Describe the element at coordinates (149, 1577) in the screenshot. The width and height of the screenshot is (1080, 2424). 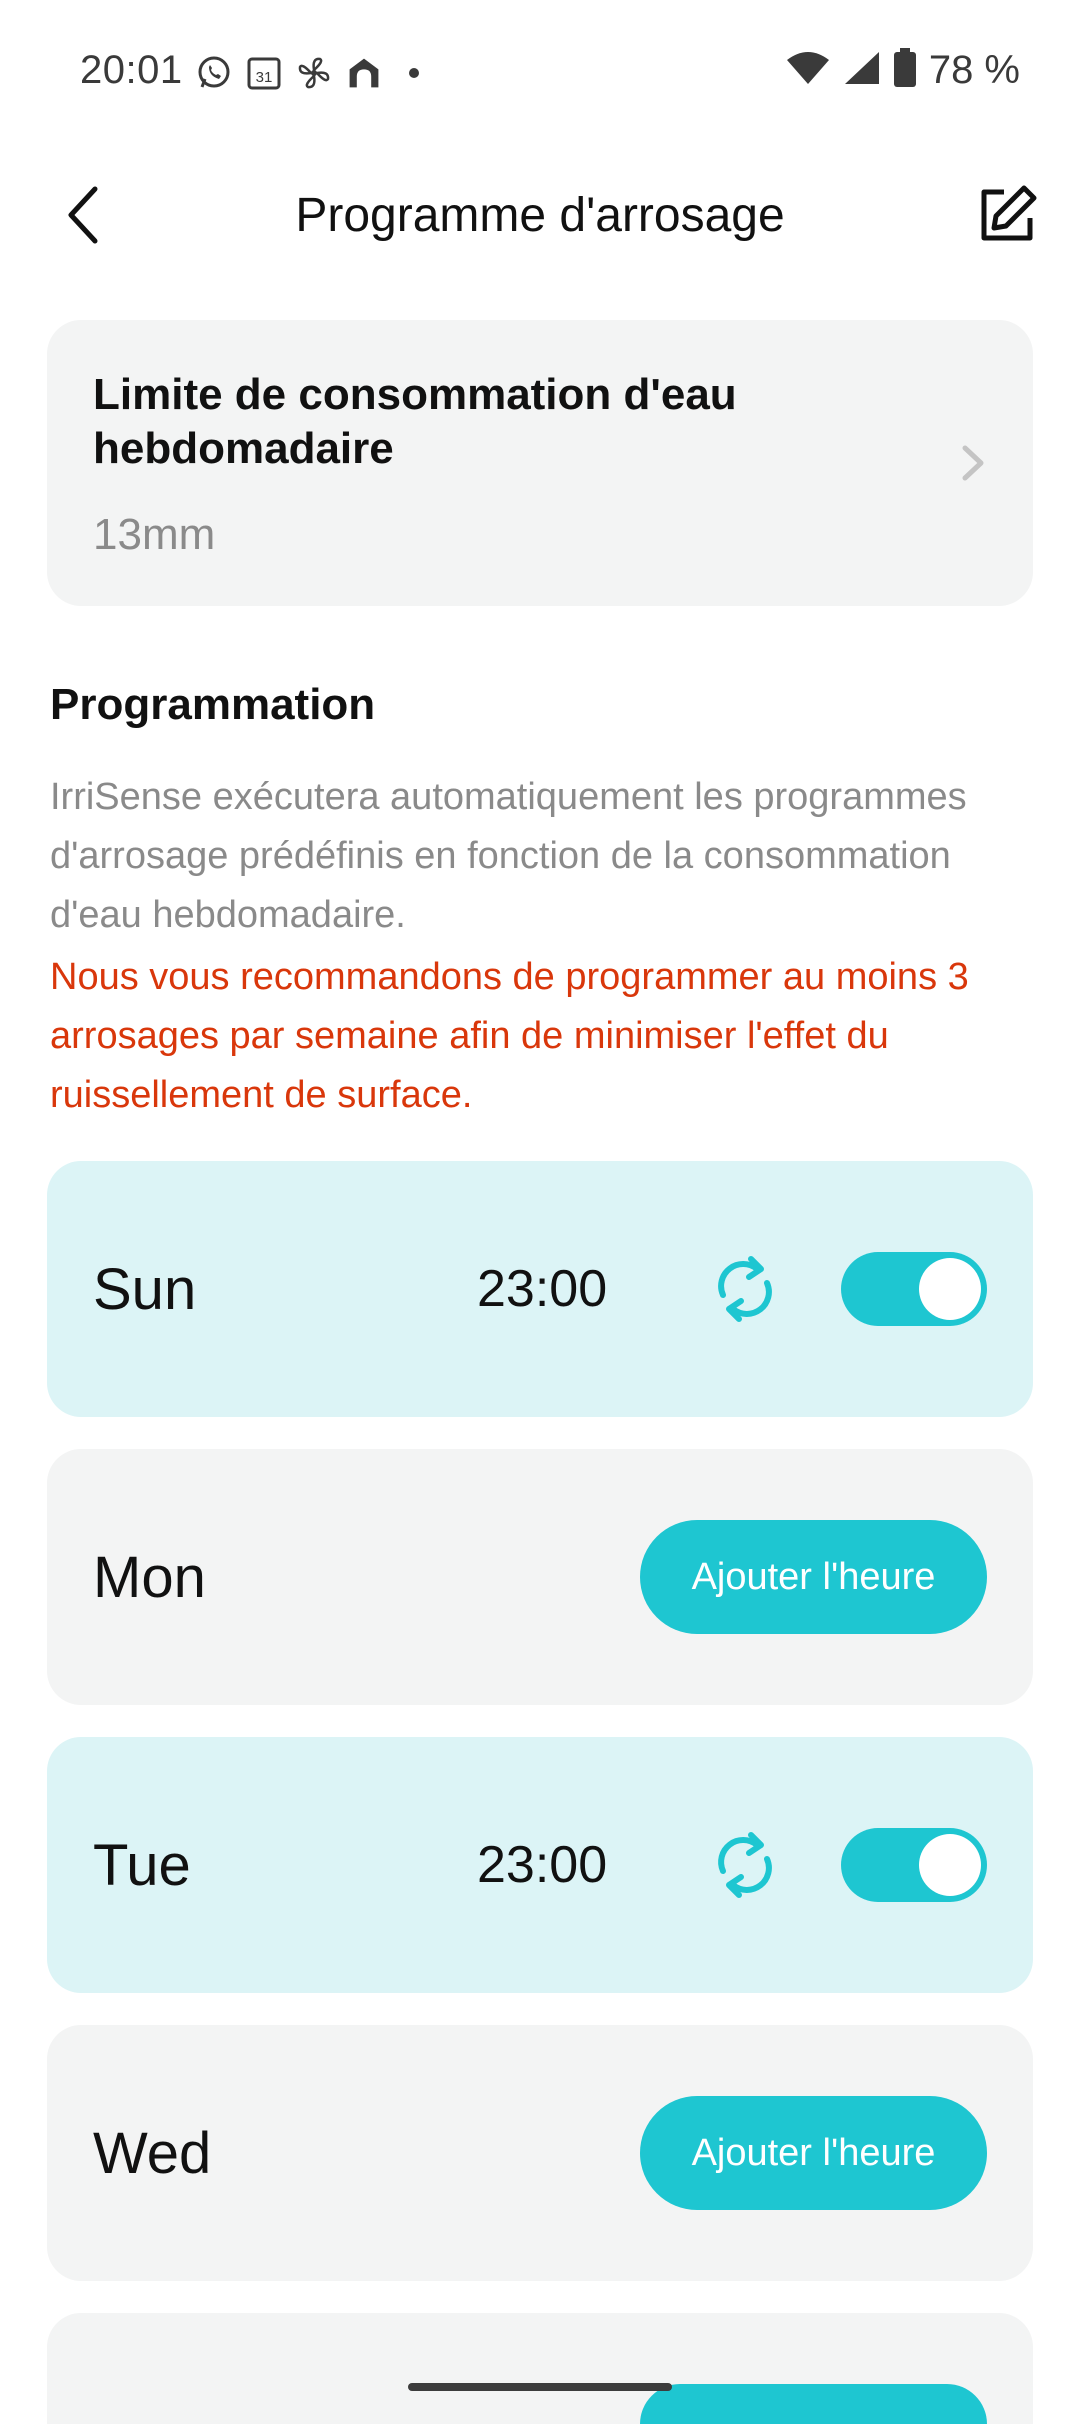
I see `day-label: Mon` at that location.